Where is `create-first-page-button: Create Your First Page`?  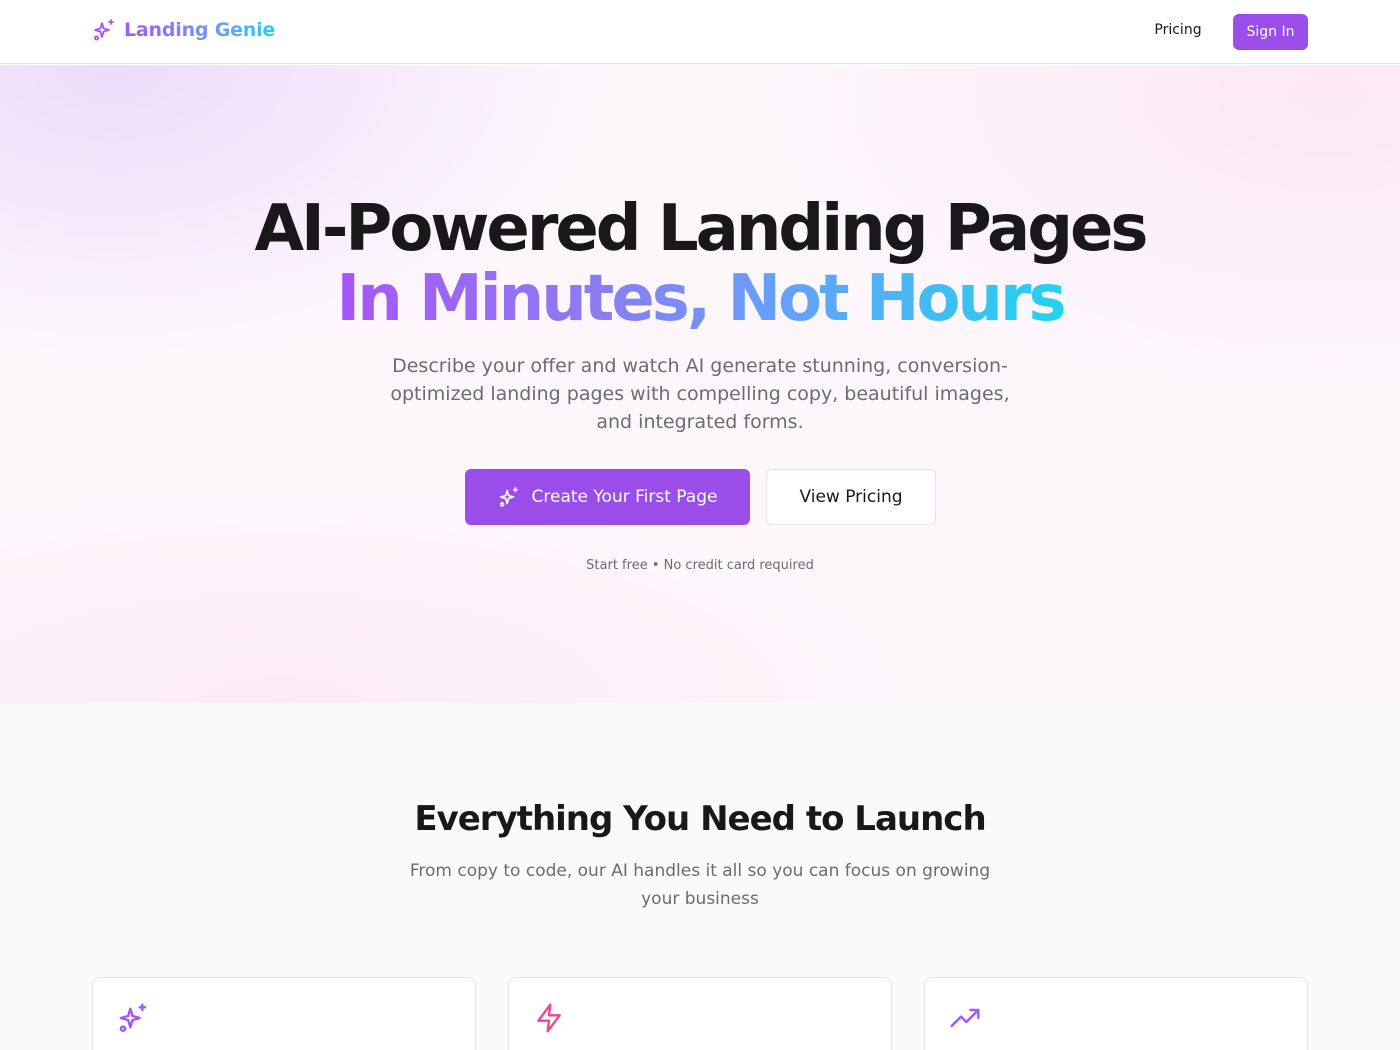 create-first-page-button: Create Your First Page is located at coordinates (607, 497).